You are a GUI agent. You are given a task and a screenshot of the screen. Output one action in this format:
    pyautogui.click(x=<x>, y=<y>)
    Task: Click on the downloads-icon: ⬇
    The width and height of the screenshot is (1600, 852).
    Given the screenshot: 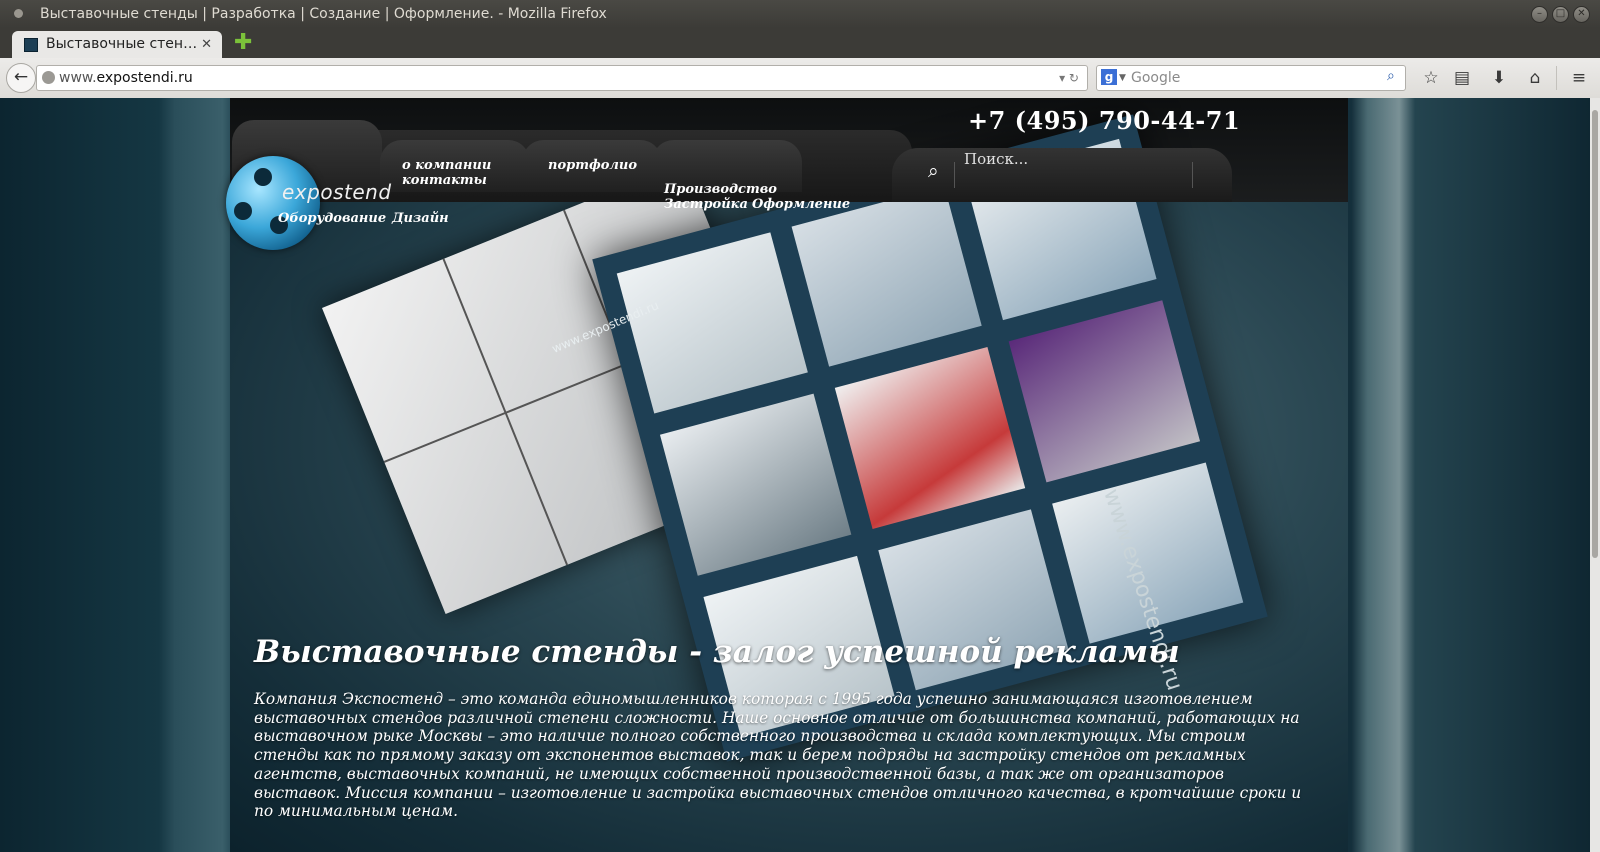 What is the action you would take?
    pyautogui.click(x=1499, y=78)
    